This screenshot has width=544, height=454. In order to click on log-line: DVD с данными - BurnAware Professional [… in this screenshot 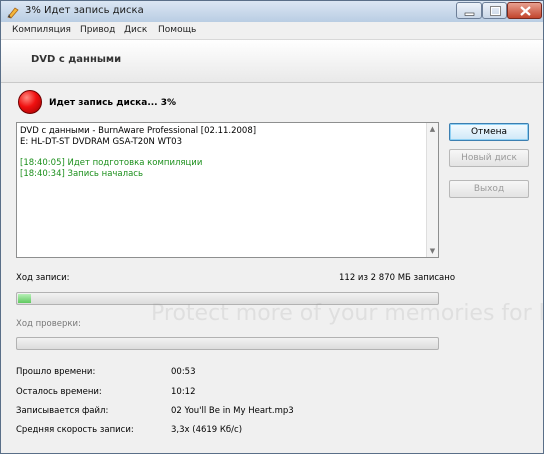, I will do `click(138, 131)`.